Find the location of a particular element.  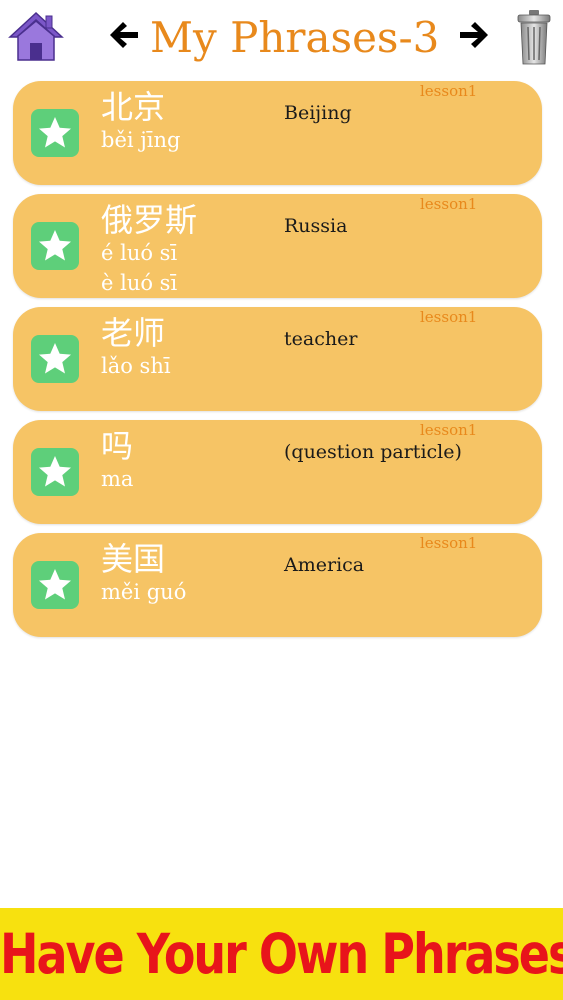

top-bar: My Phrases-3 is located at coordinates (281, 39).